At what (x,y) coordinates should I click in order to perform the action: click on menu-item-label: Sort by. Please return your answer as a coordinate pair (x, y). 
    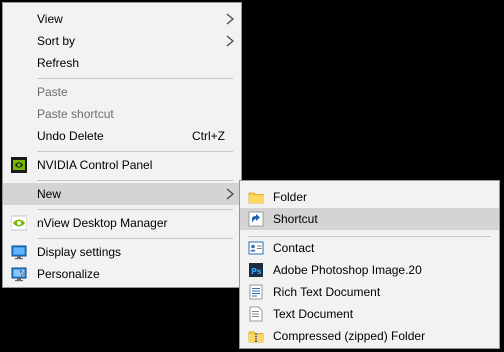
    Looking at the image, I should click on (56, 41).